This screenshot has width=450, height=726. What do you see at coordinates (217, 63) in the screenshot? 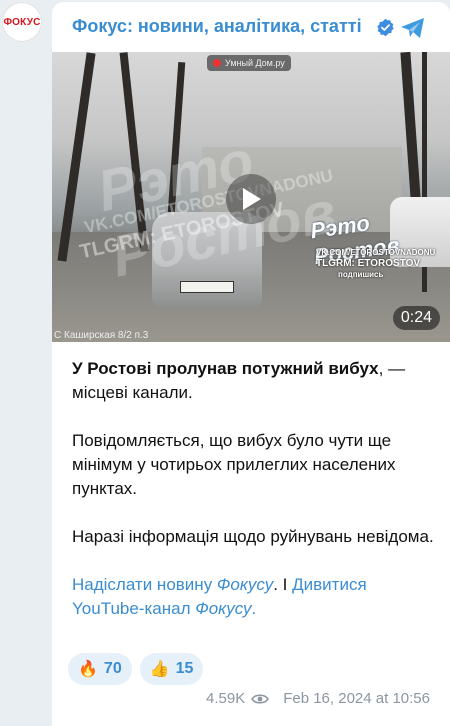
I see `camera-logo-icon` at bounding box center [217, 63].